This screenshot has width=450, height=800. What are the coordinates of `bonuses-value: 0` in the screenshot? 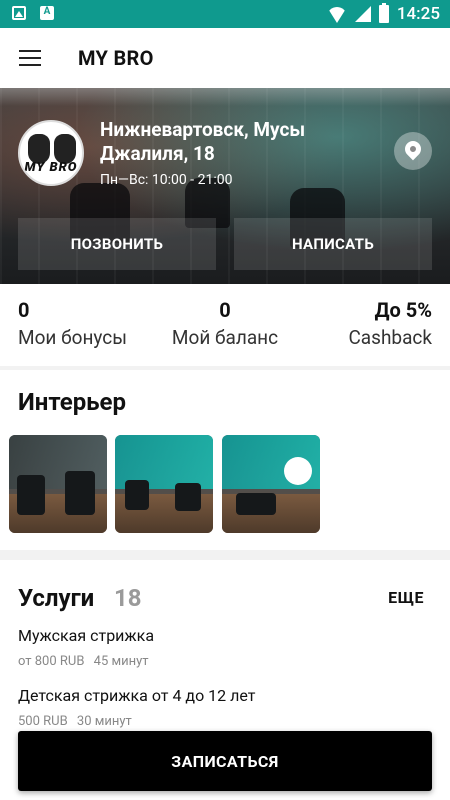 It's located at (24, 310).